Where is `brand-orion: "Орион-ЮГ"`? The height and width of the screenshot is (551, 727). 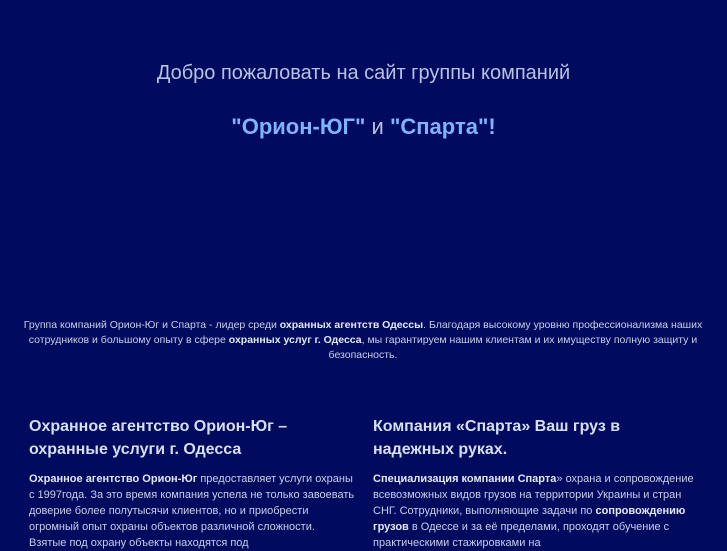 brand-orion: "Орион-ЮГ" is located at coordinates (298, 126).